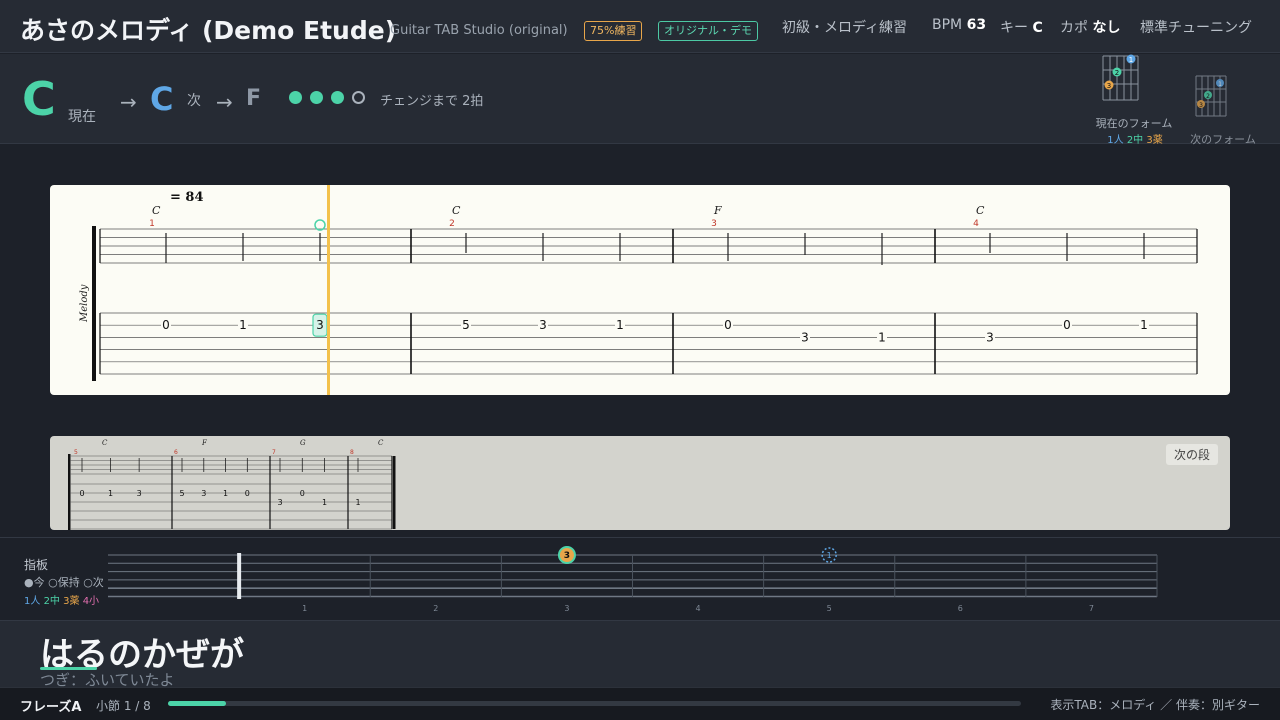  Describe the element at coordinates (648, 343) in the screenshot. I see `tab-lines` at that location.